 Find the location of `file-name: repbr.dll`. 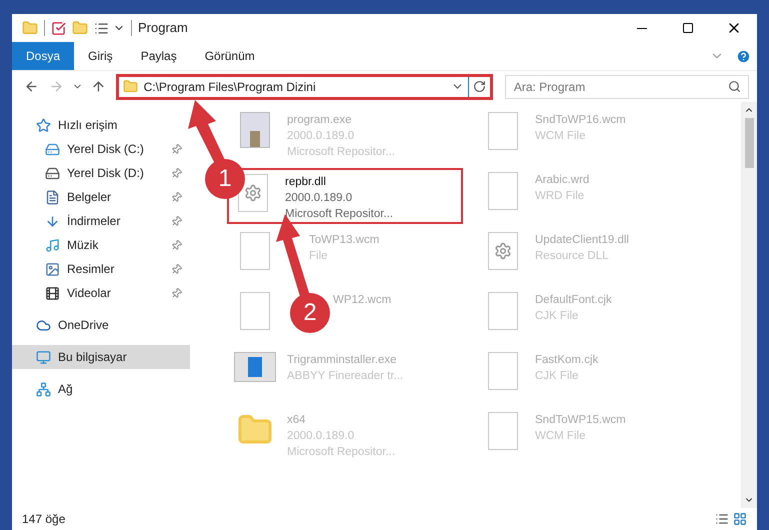

file-name: repbr.dll is located at coordinates (339, 182).